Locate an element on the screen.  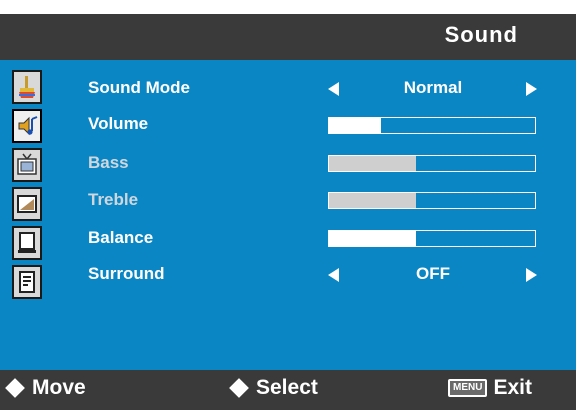
volume-slider-fill is located at coordinates (355, 125).